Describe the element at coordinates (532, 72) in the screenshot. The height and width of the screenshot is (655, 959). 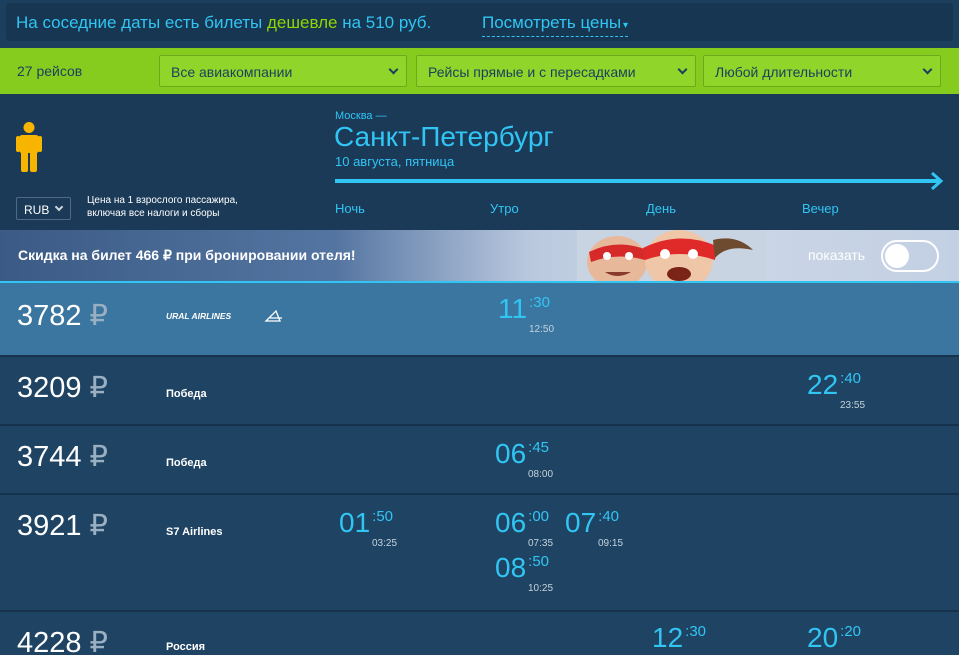
I see `stops-filter-value: Рейсы прямые и с пересадками` at that location.